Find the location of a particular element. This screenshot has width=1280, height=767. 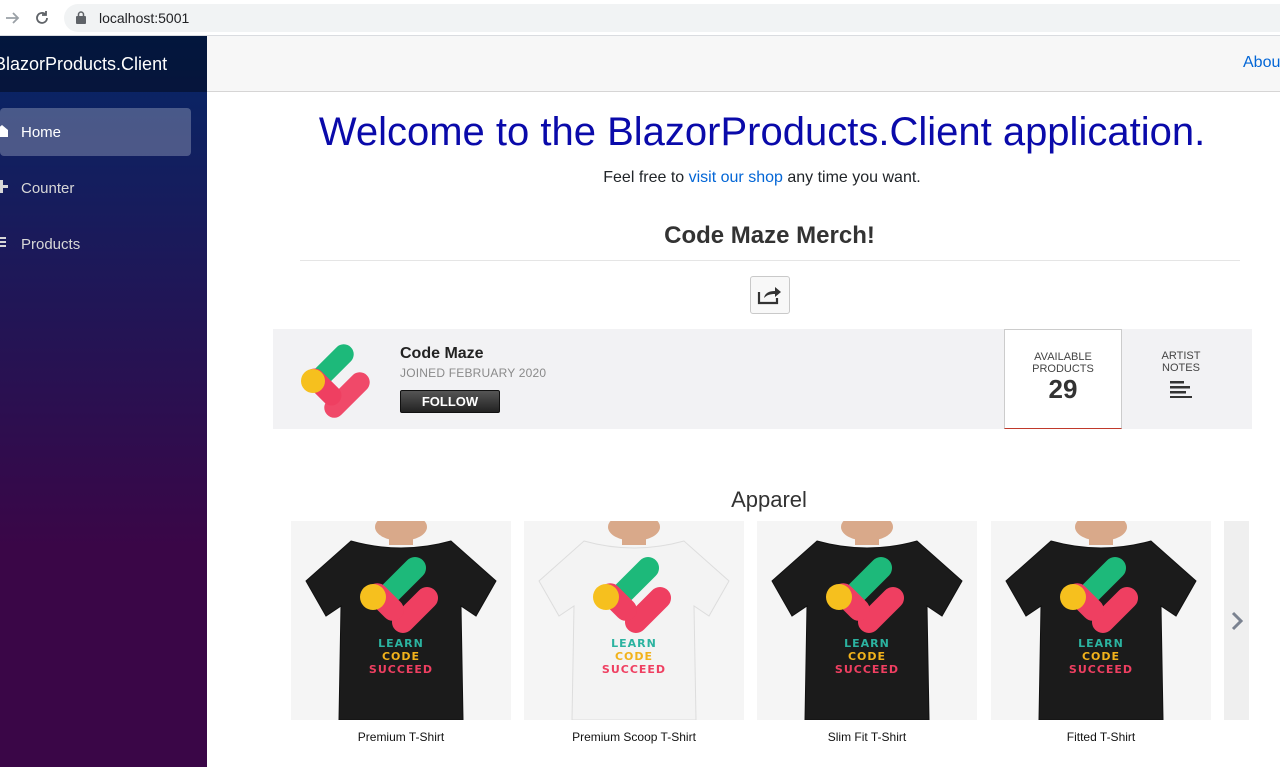

product-card: LEARN CODE SUCCEED Premium Scoop T-Shirt is located at coordinates (634, 632).